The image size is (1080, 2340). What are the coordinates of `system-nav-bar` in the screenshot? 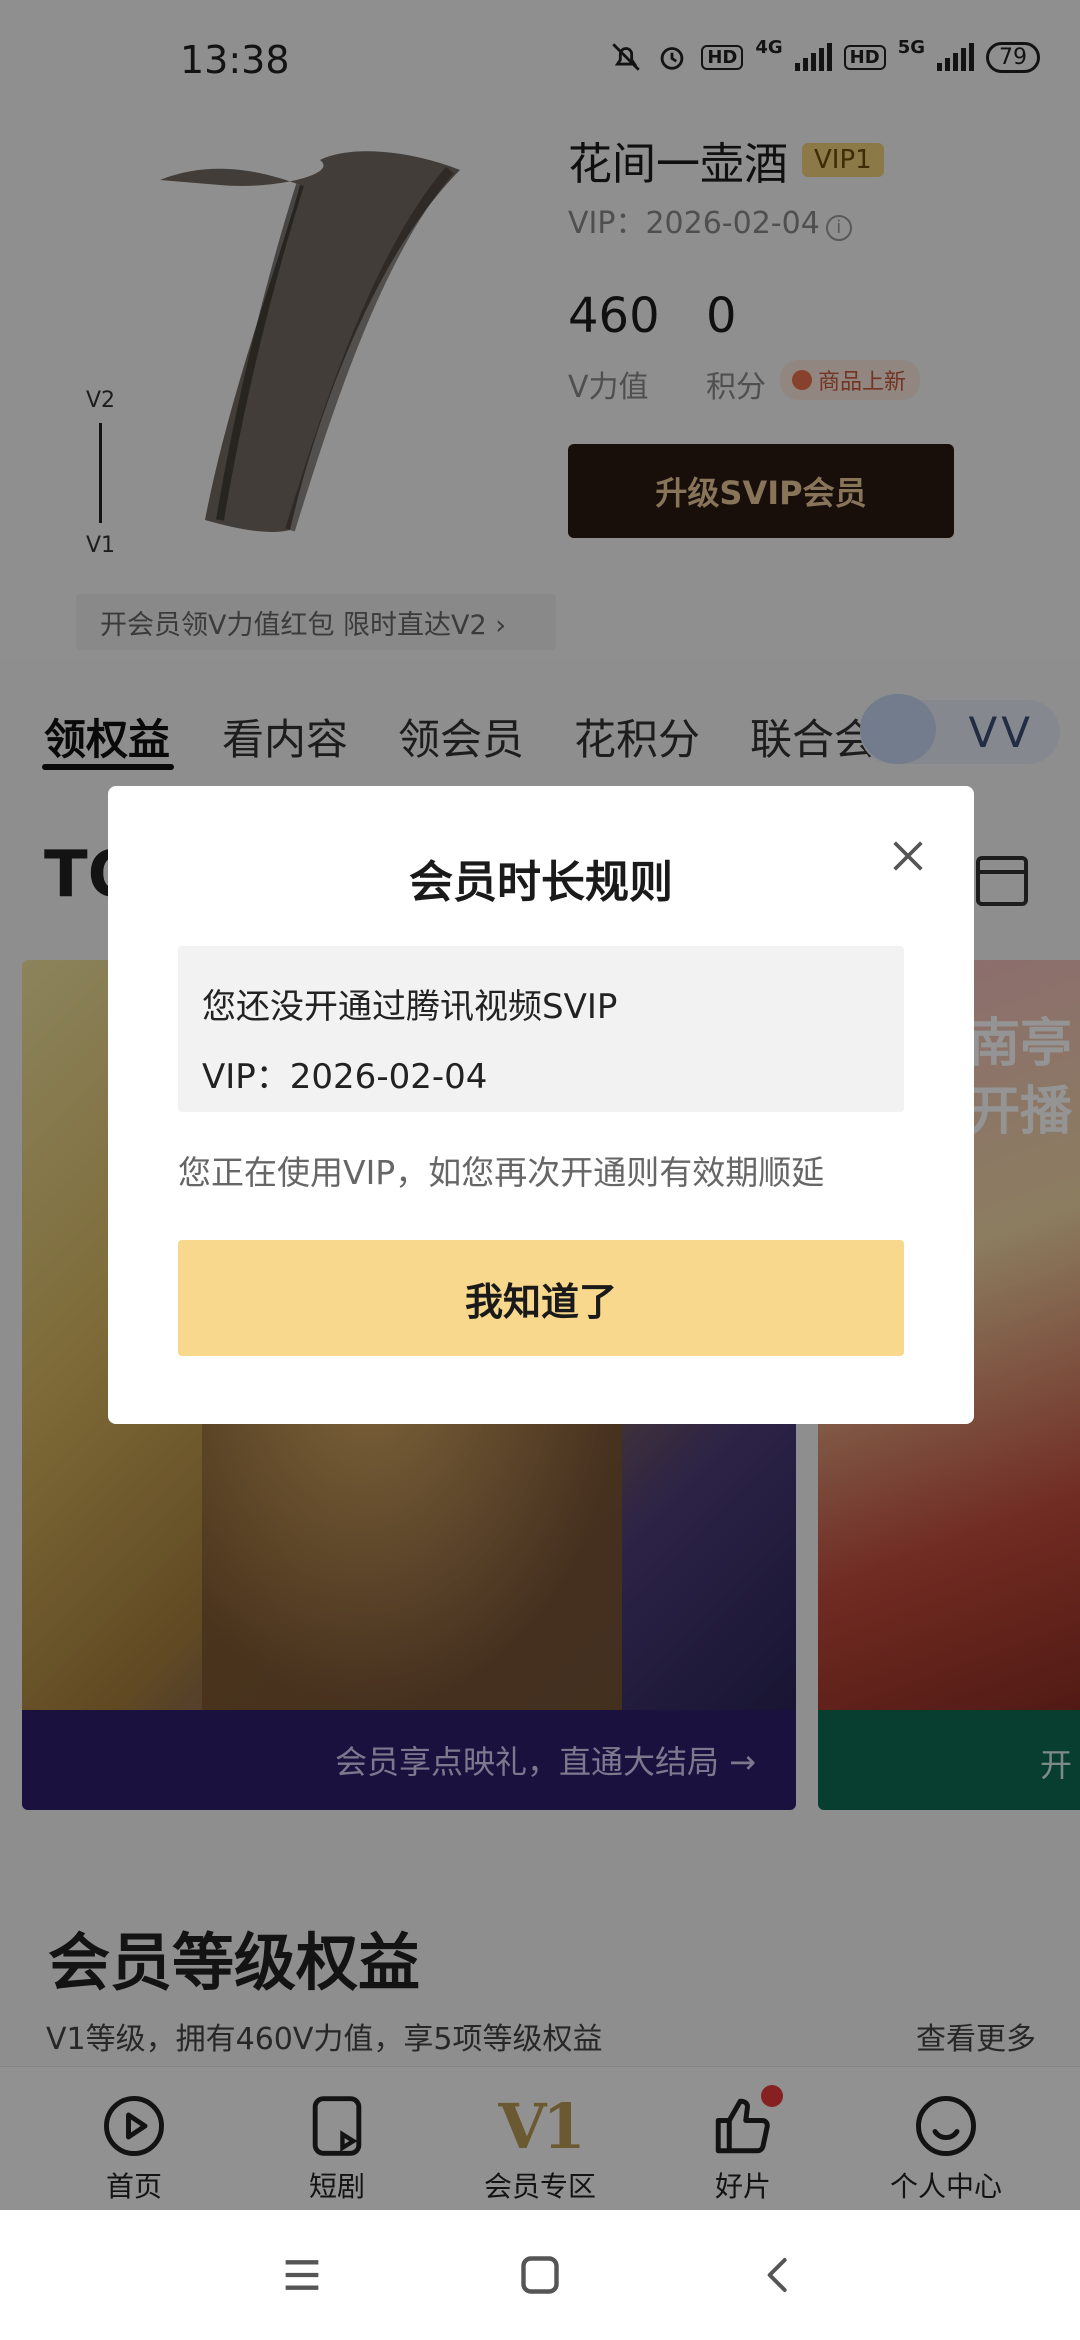 It's located at (540, 2275).